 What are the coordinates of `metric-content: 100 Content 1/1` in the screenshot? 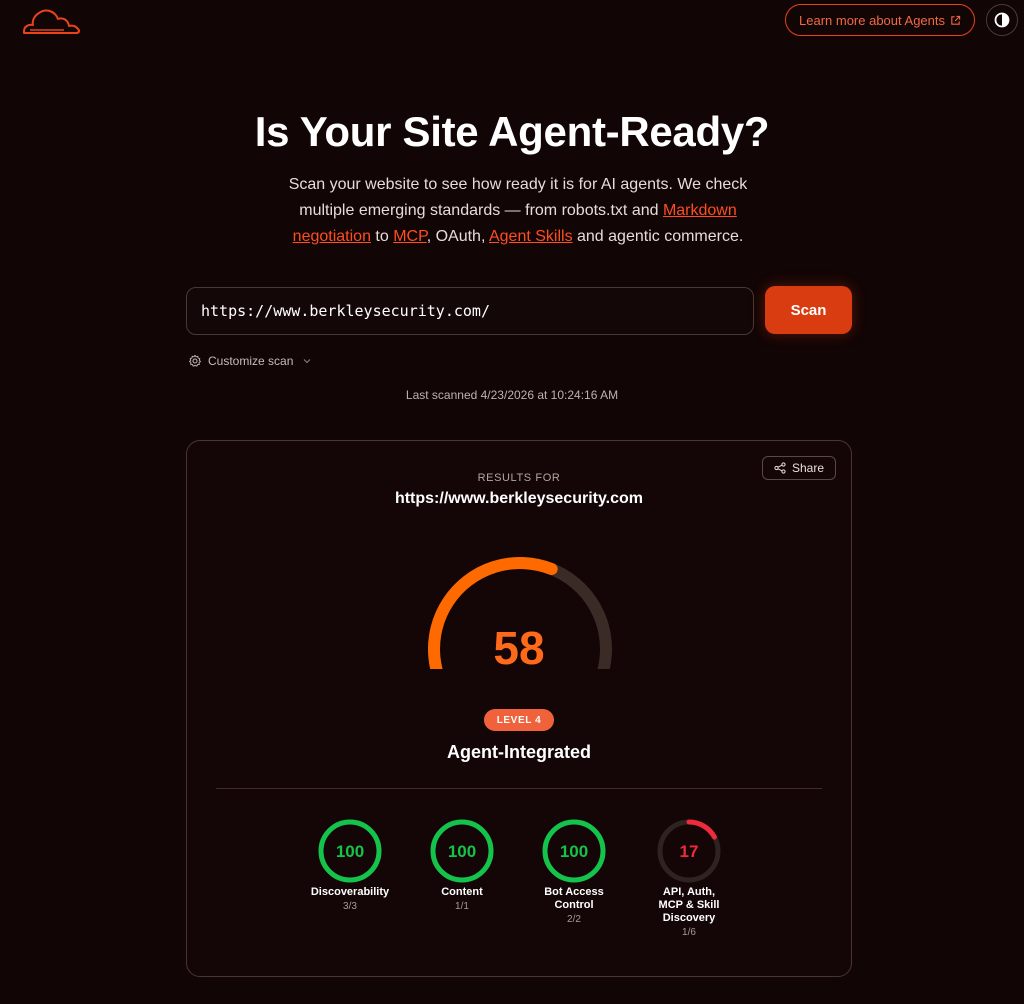 It's located at (462, 864).